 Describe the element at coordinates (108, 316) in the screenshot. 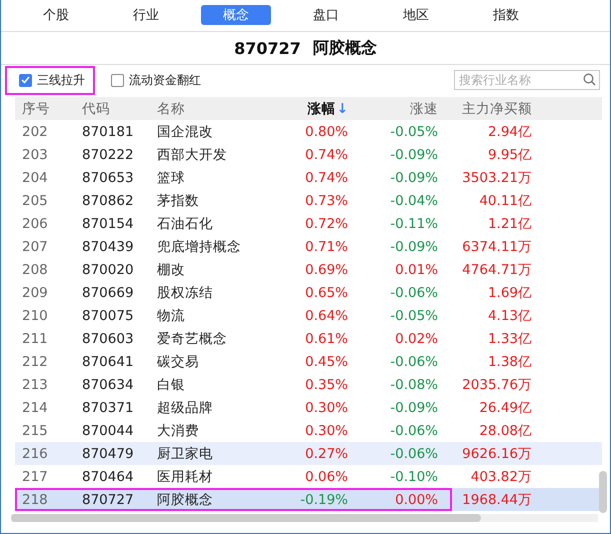

I see `table-cell-text: 870075` at that location.